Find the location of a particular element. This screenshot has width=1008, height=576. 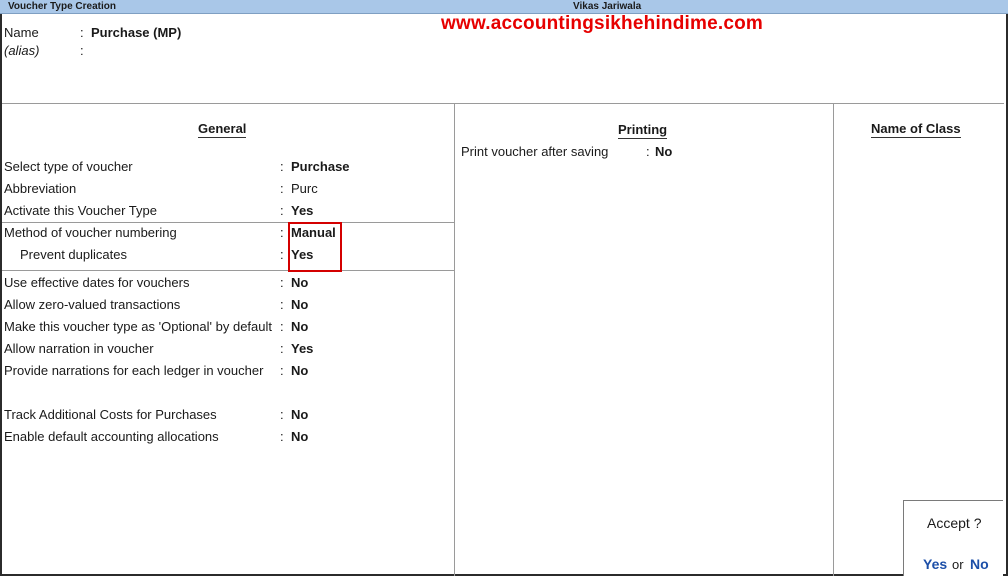

optional-default-value: No is located at coordinates (299, 326).